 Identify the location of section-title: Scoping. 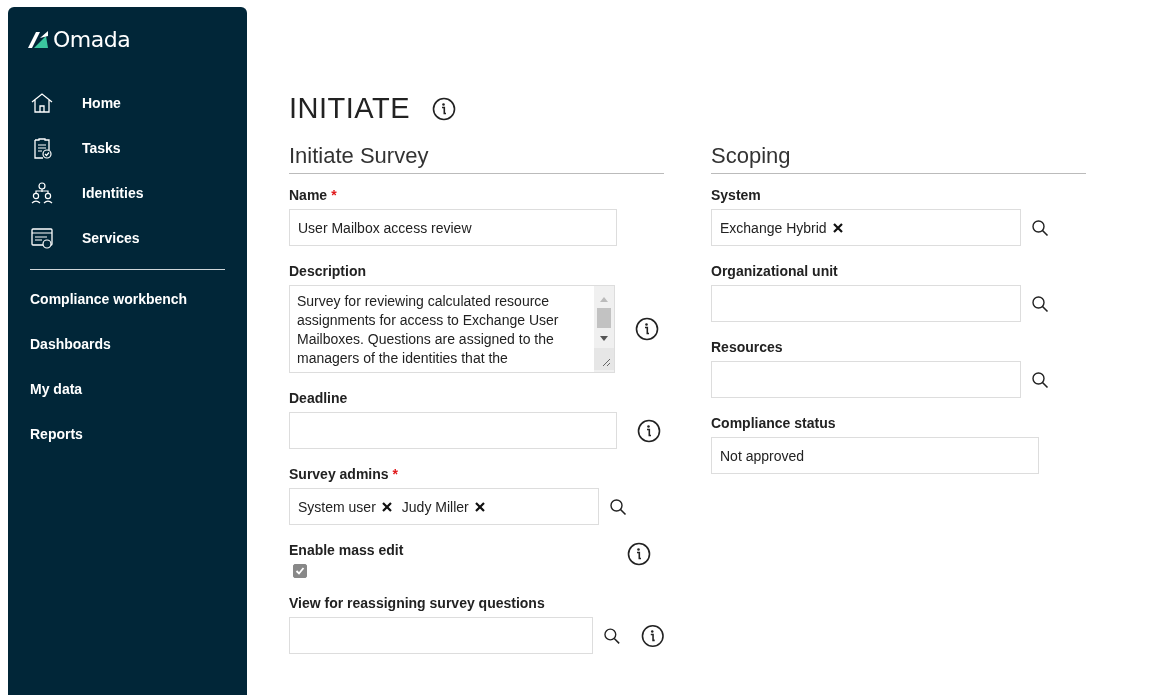
(898, 158).